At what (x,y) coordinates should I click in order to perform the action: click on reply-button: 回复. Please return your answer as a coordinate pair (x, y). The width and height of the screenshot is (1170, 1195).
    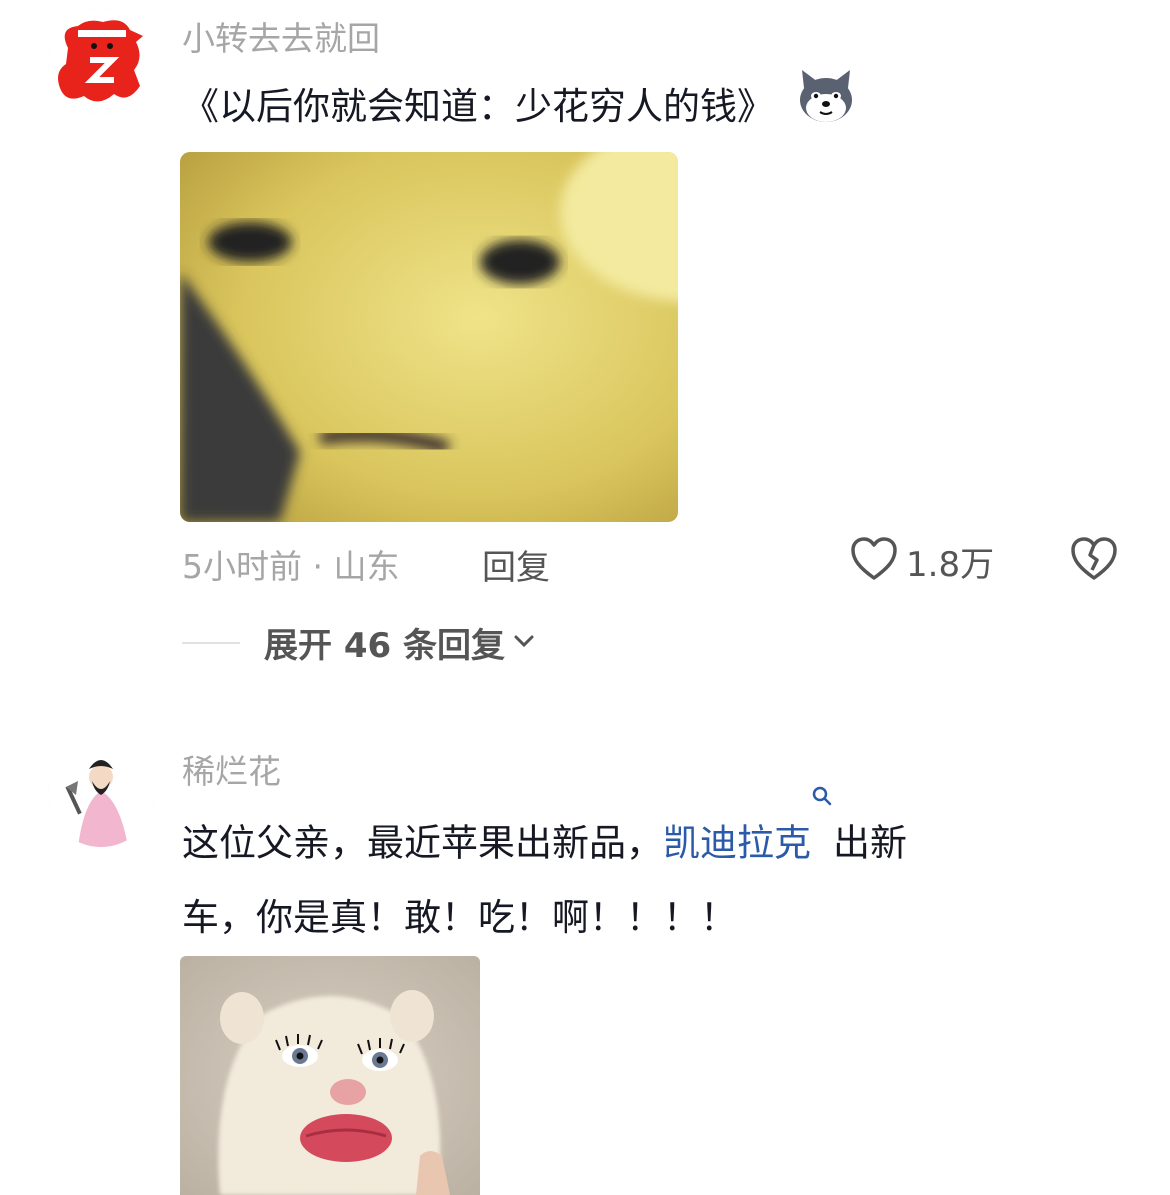
    Looking at the image, I should click on (516, 564).